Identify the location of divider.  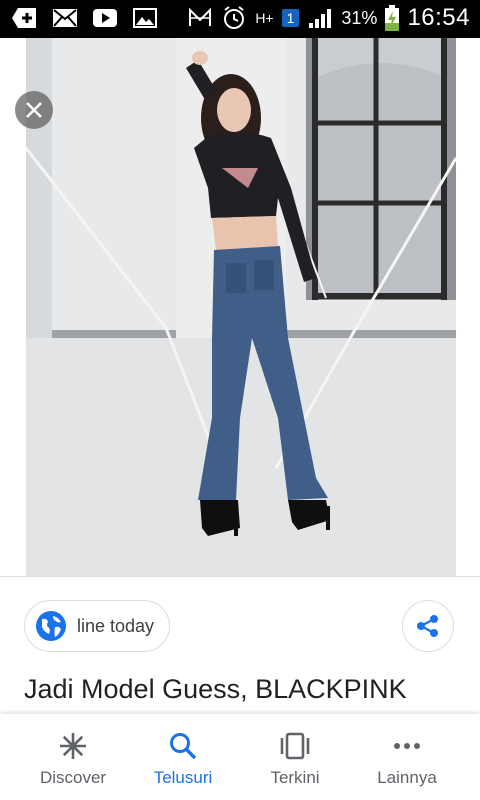
(240, 576).